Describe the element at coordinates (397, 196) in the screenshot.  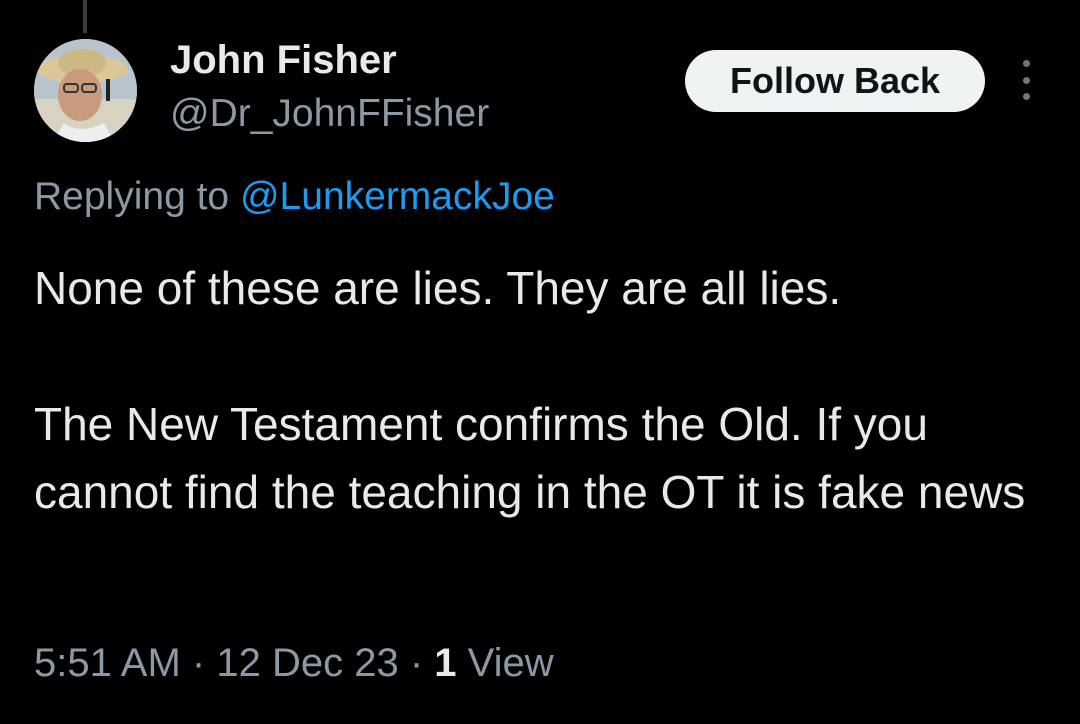
I see `reply-mention-link: @LunkermackJoe` at that location.